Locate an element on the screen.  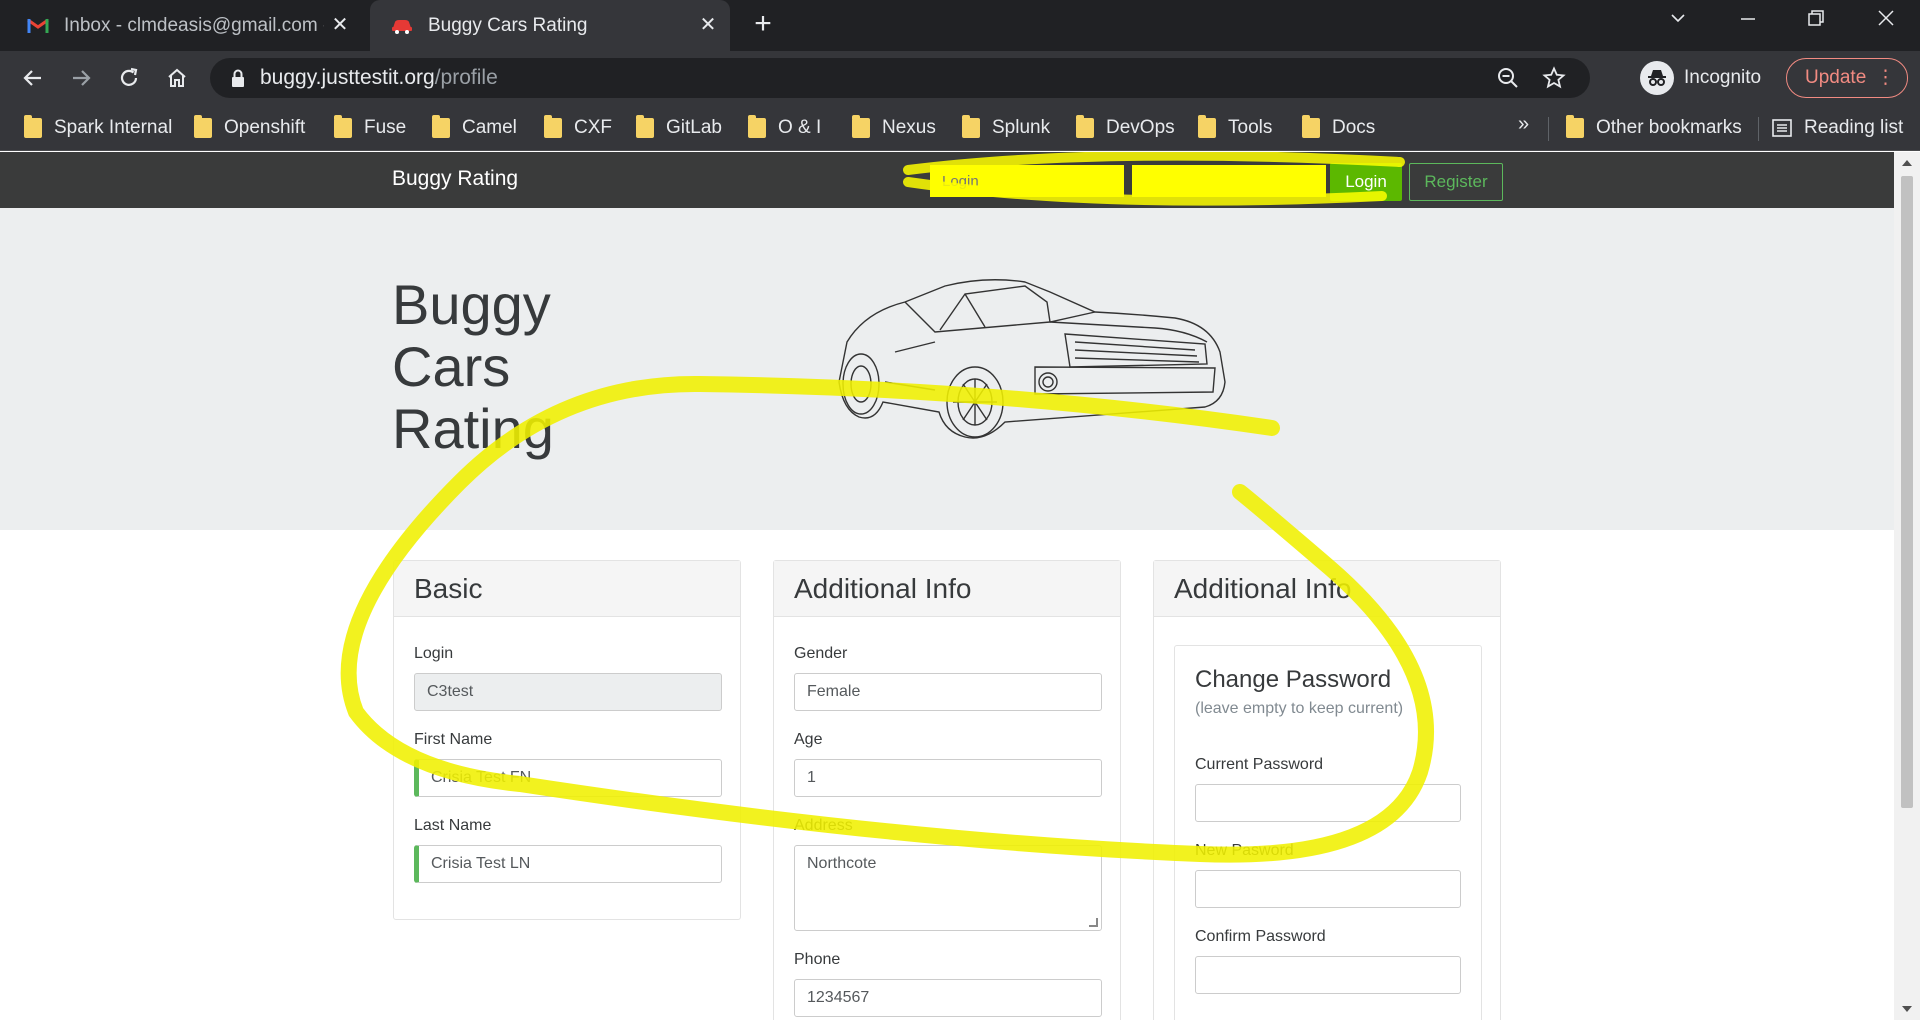
register-button: Register is located at coordinates (1456, 182).